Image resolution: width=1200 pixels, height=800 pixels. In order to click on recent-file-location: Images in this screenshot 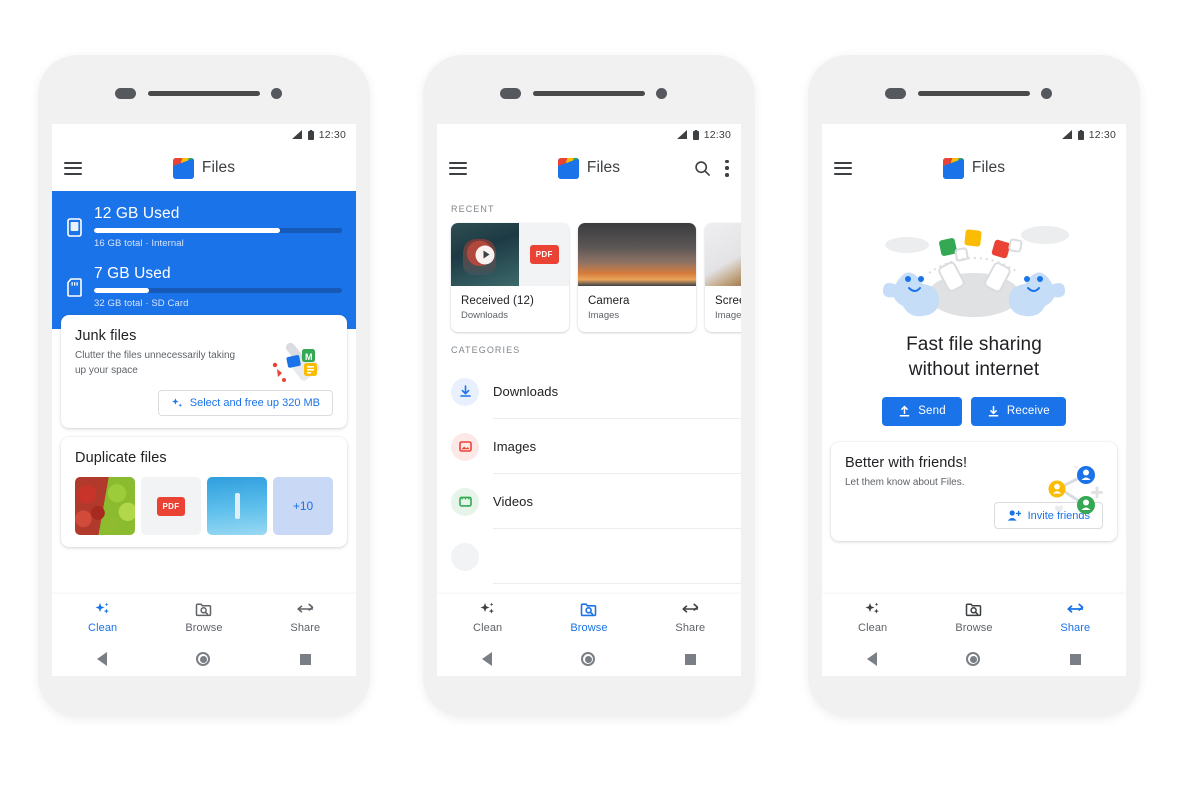, I will do `click(604, 315)`.